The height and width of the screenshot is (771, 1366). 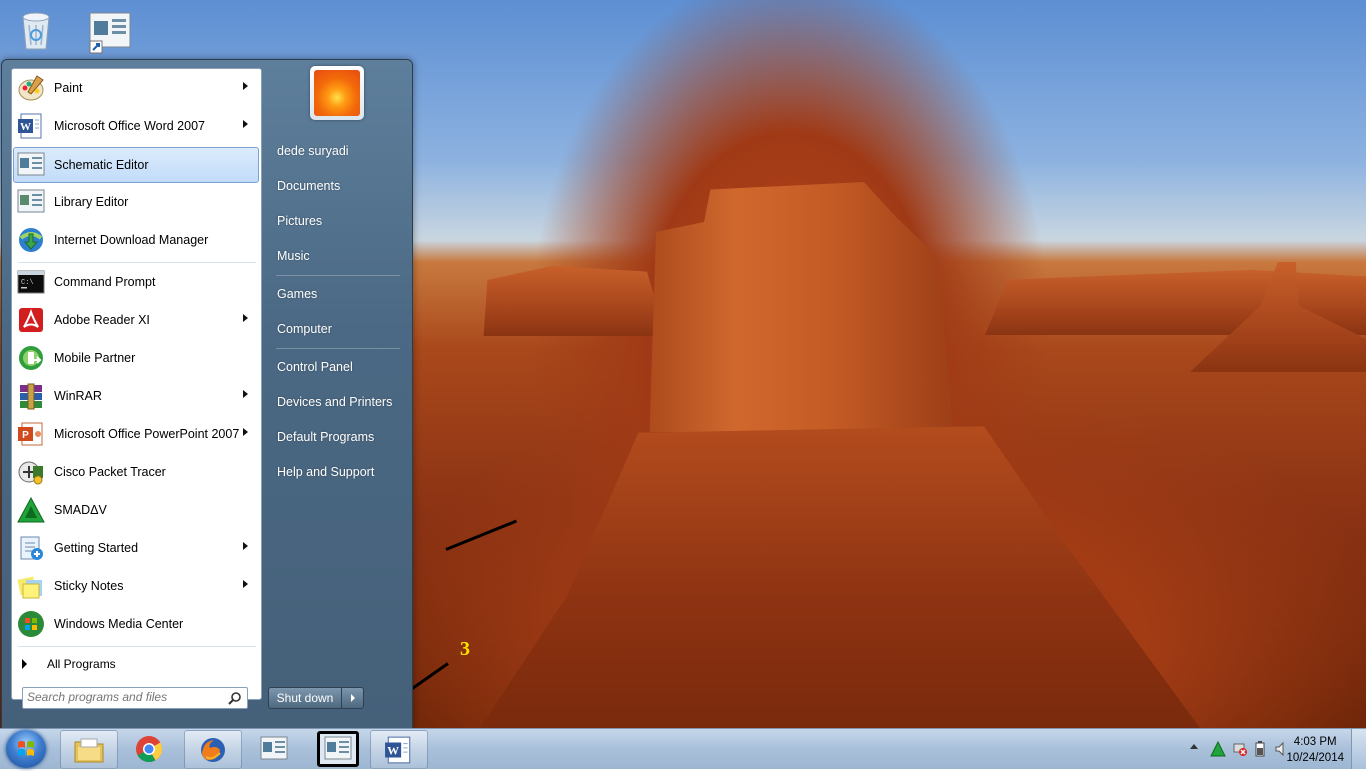 What do you see at coordinates (31, 624) in the screenshot?
I see `media-center-icon` at bounding box center [31, 624].